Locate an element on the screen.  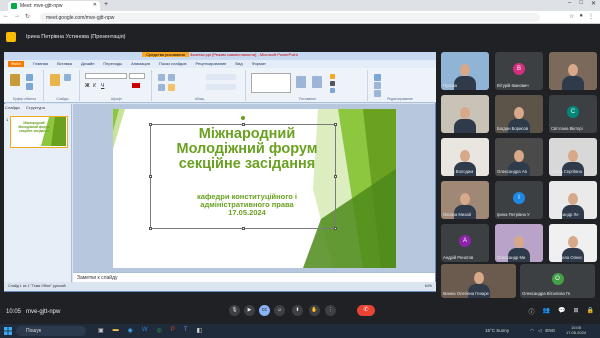
participant-tile: Пухова is located at coordinates (465, 71).